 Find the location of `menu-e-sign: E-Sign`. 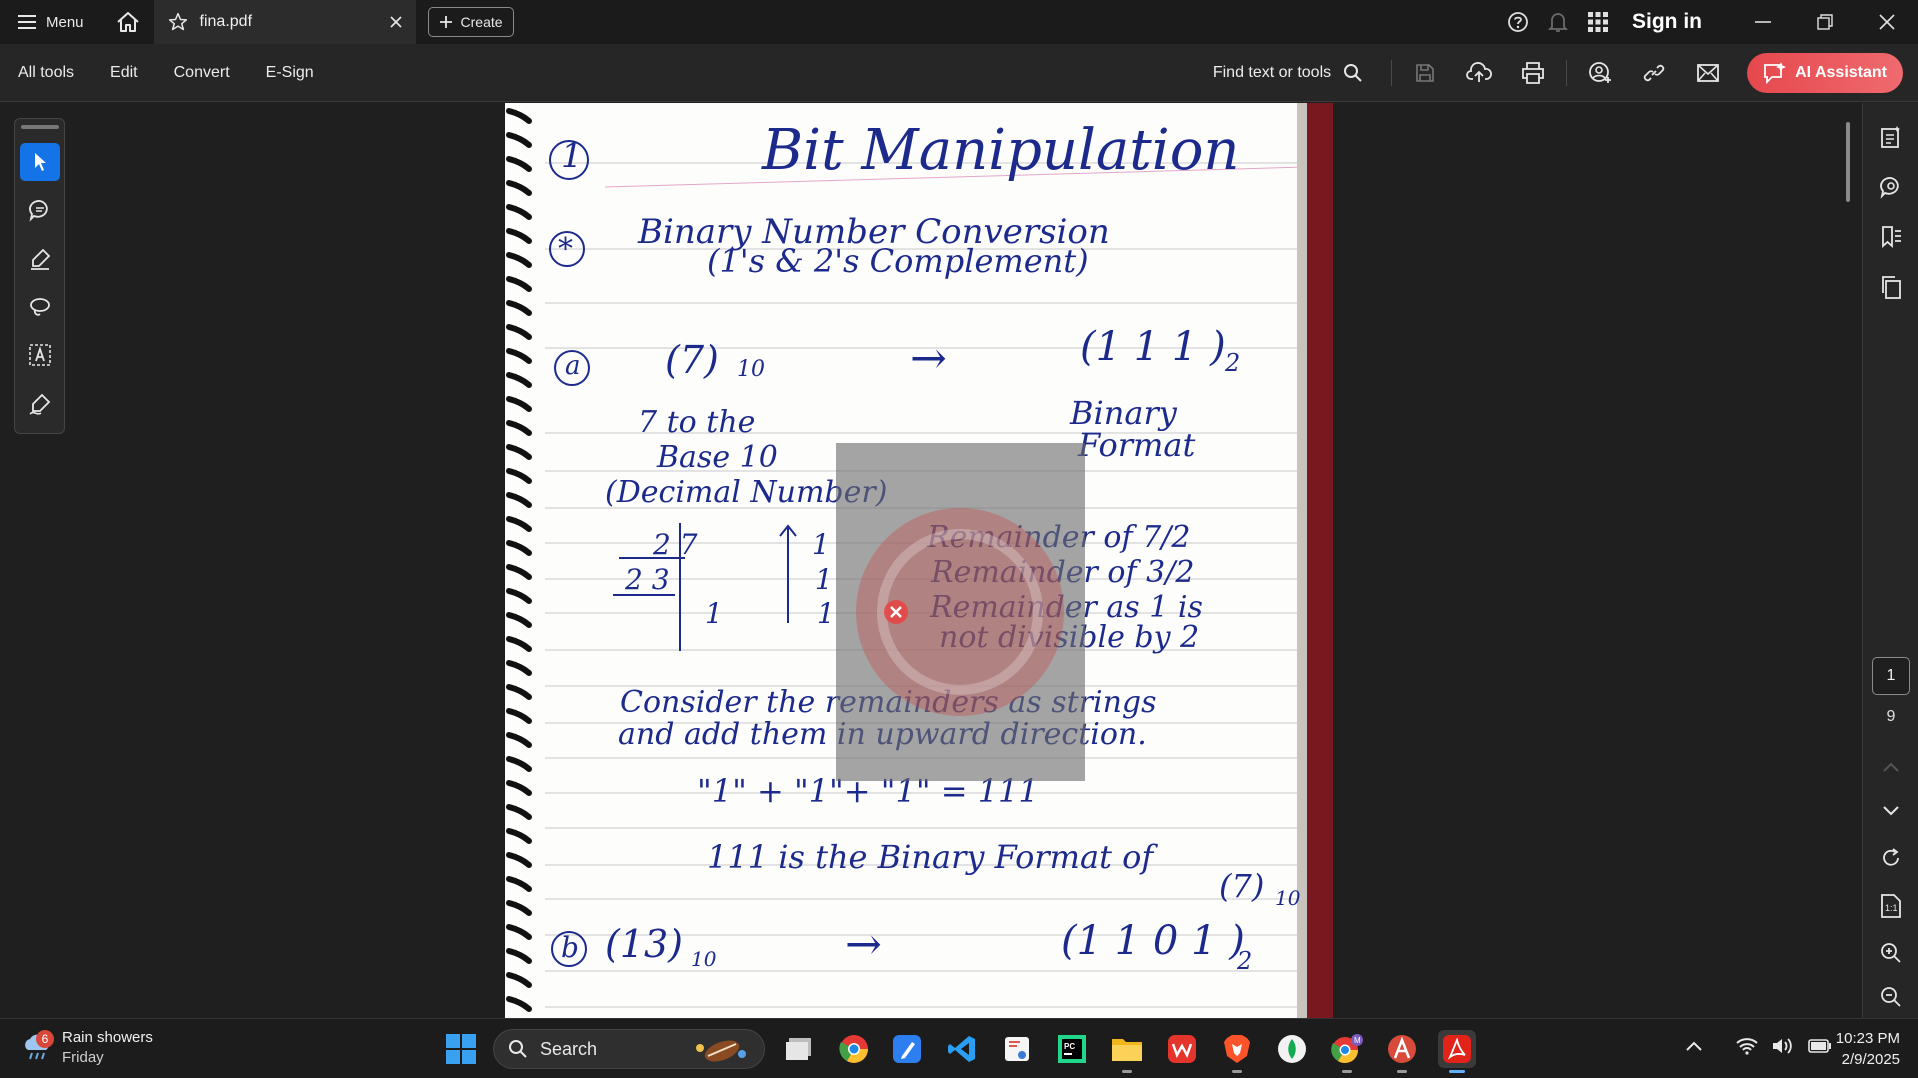

menu-e-sign: E-Sign is located at coordinates (290, 73).